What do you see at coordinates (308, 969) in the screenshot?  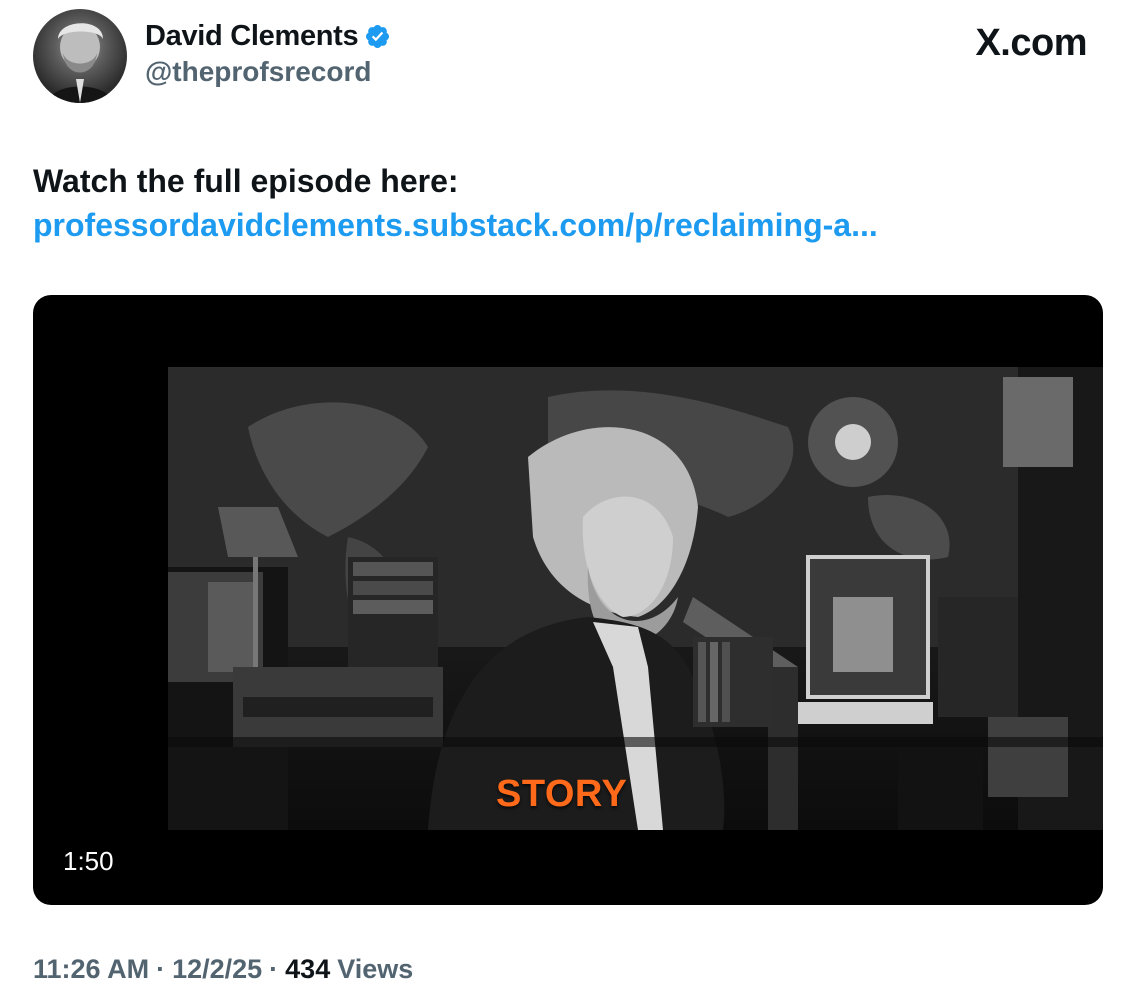 I see `views-count: 434` at bounding box center [308, 969].